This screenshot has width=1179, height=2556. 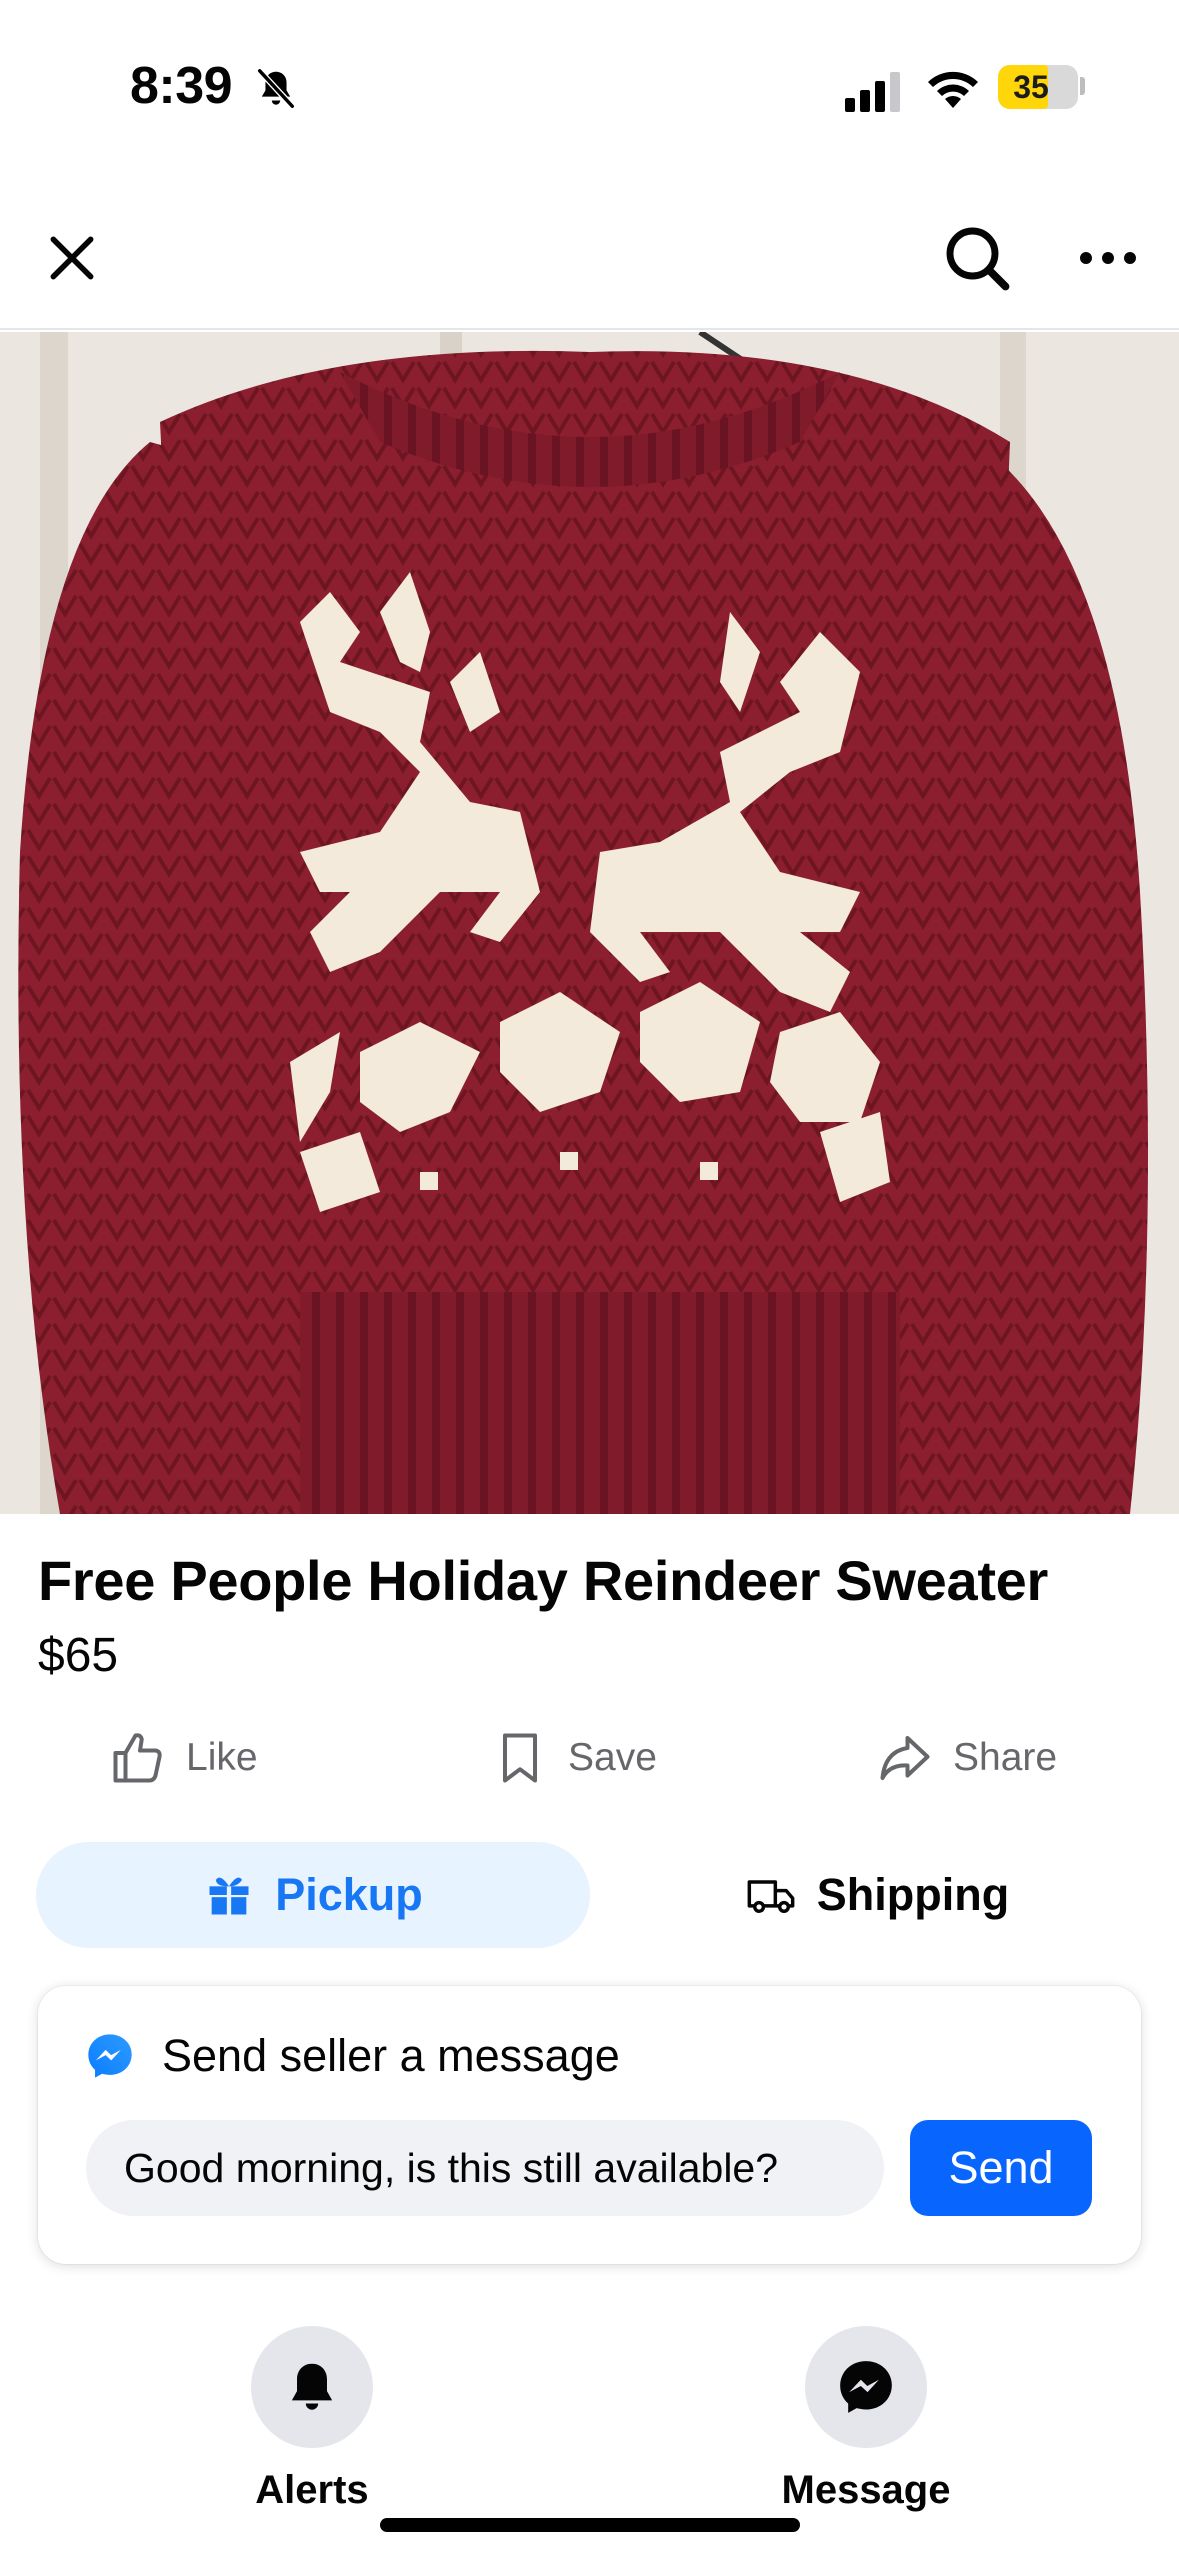 What do you see at coordinates (183, 1758) in the screenshot?
I see `like-button: Like` at bounding box center [183, 1758].